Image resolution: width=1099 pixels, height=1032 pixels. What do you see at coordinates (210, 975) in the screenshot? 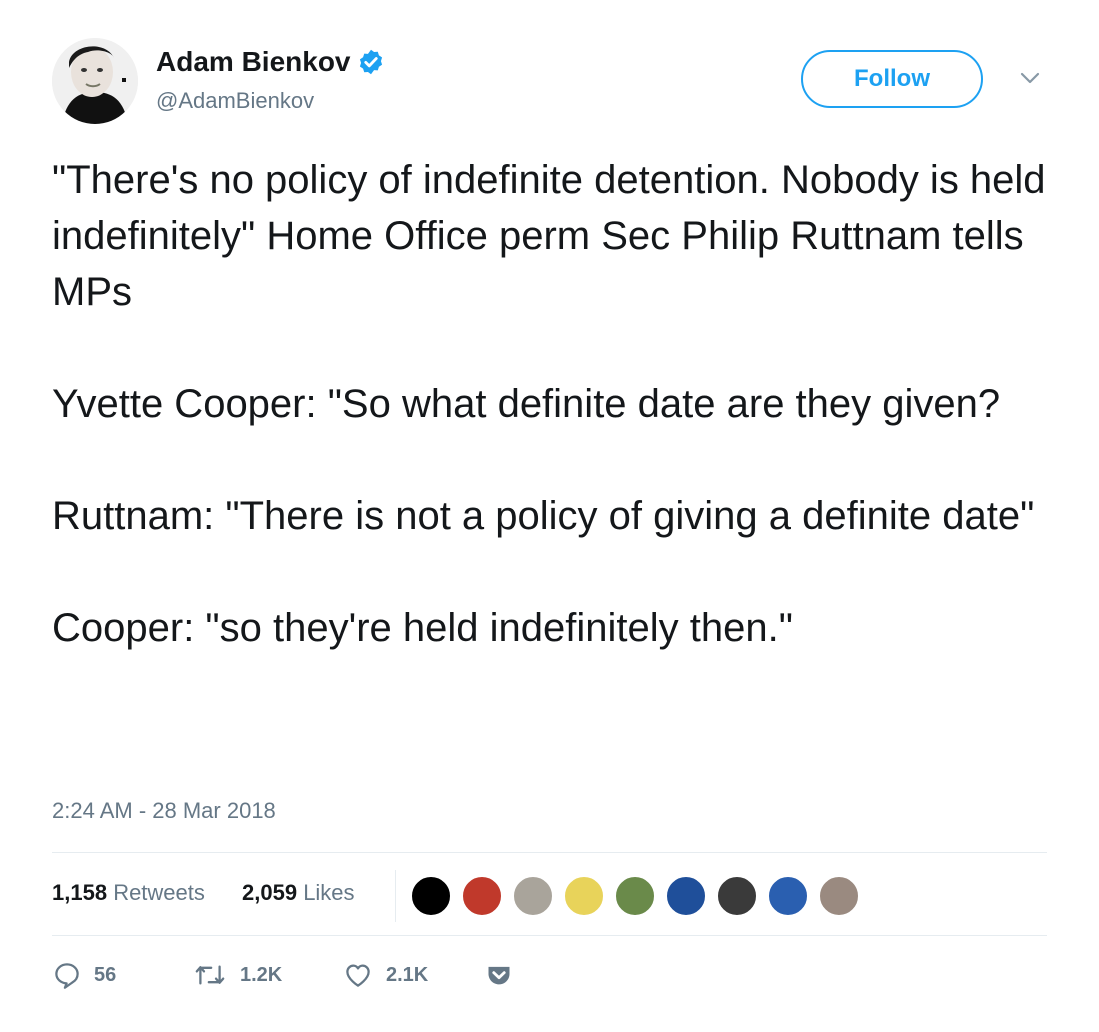
I see `retweet-icon` at bounding box center [210, 975].